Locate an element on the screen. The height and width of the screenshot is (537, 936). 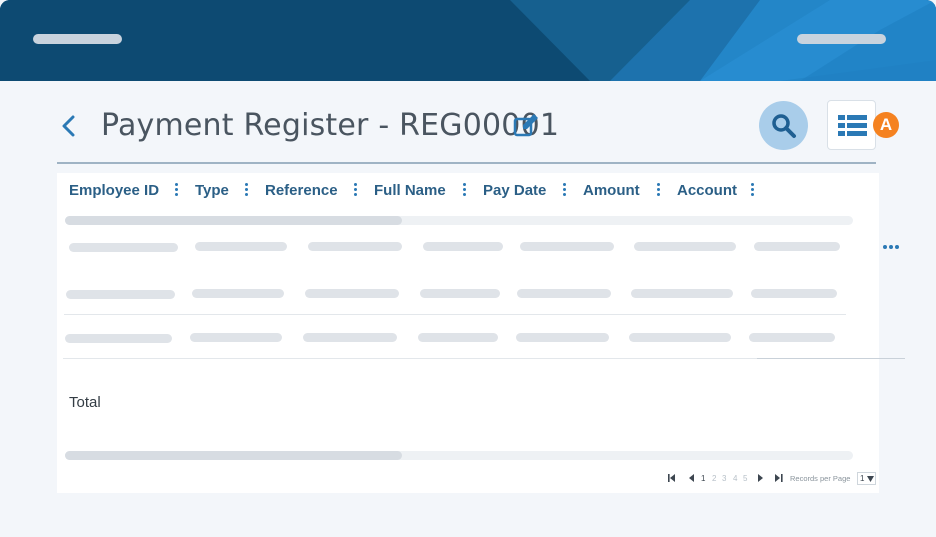
column-menu-account is located at coordinates (752, 191).